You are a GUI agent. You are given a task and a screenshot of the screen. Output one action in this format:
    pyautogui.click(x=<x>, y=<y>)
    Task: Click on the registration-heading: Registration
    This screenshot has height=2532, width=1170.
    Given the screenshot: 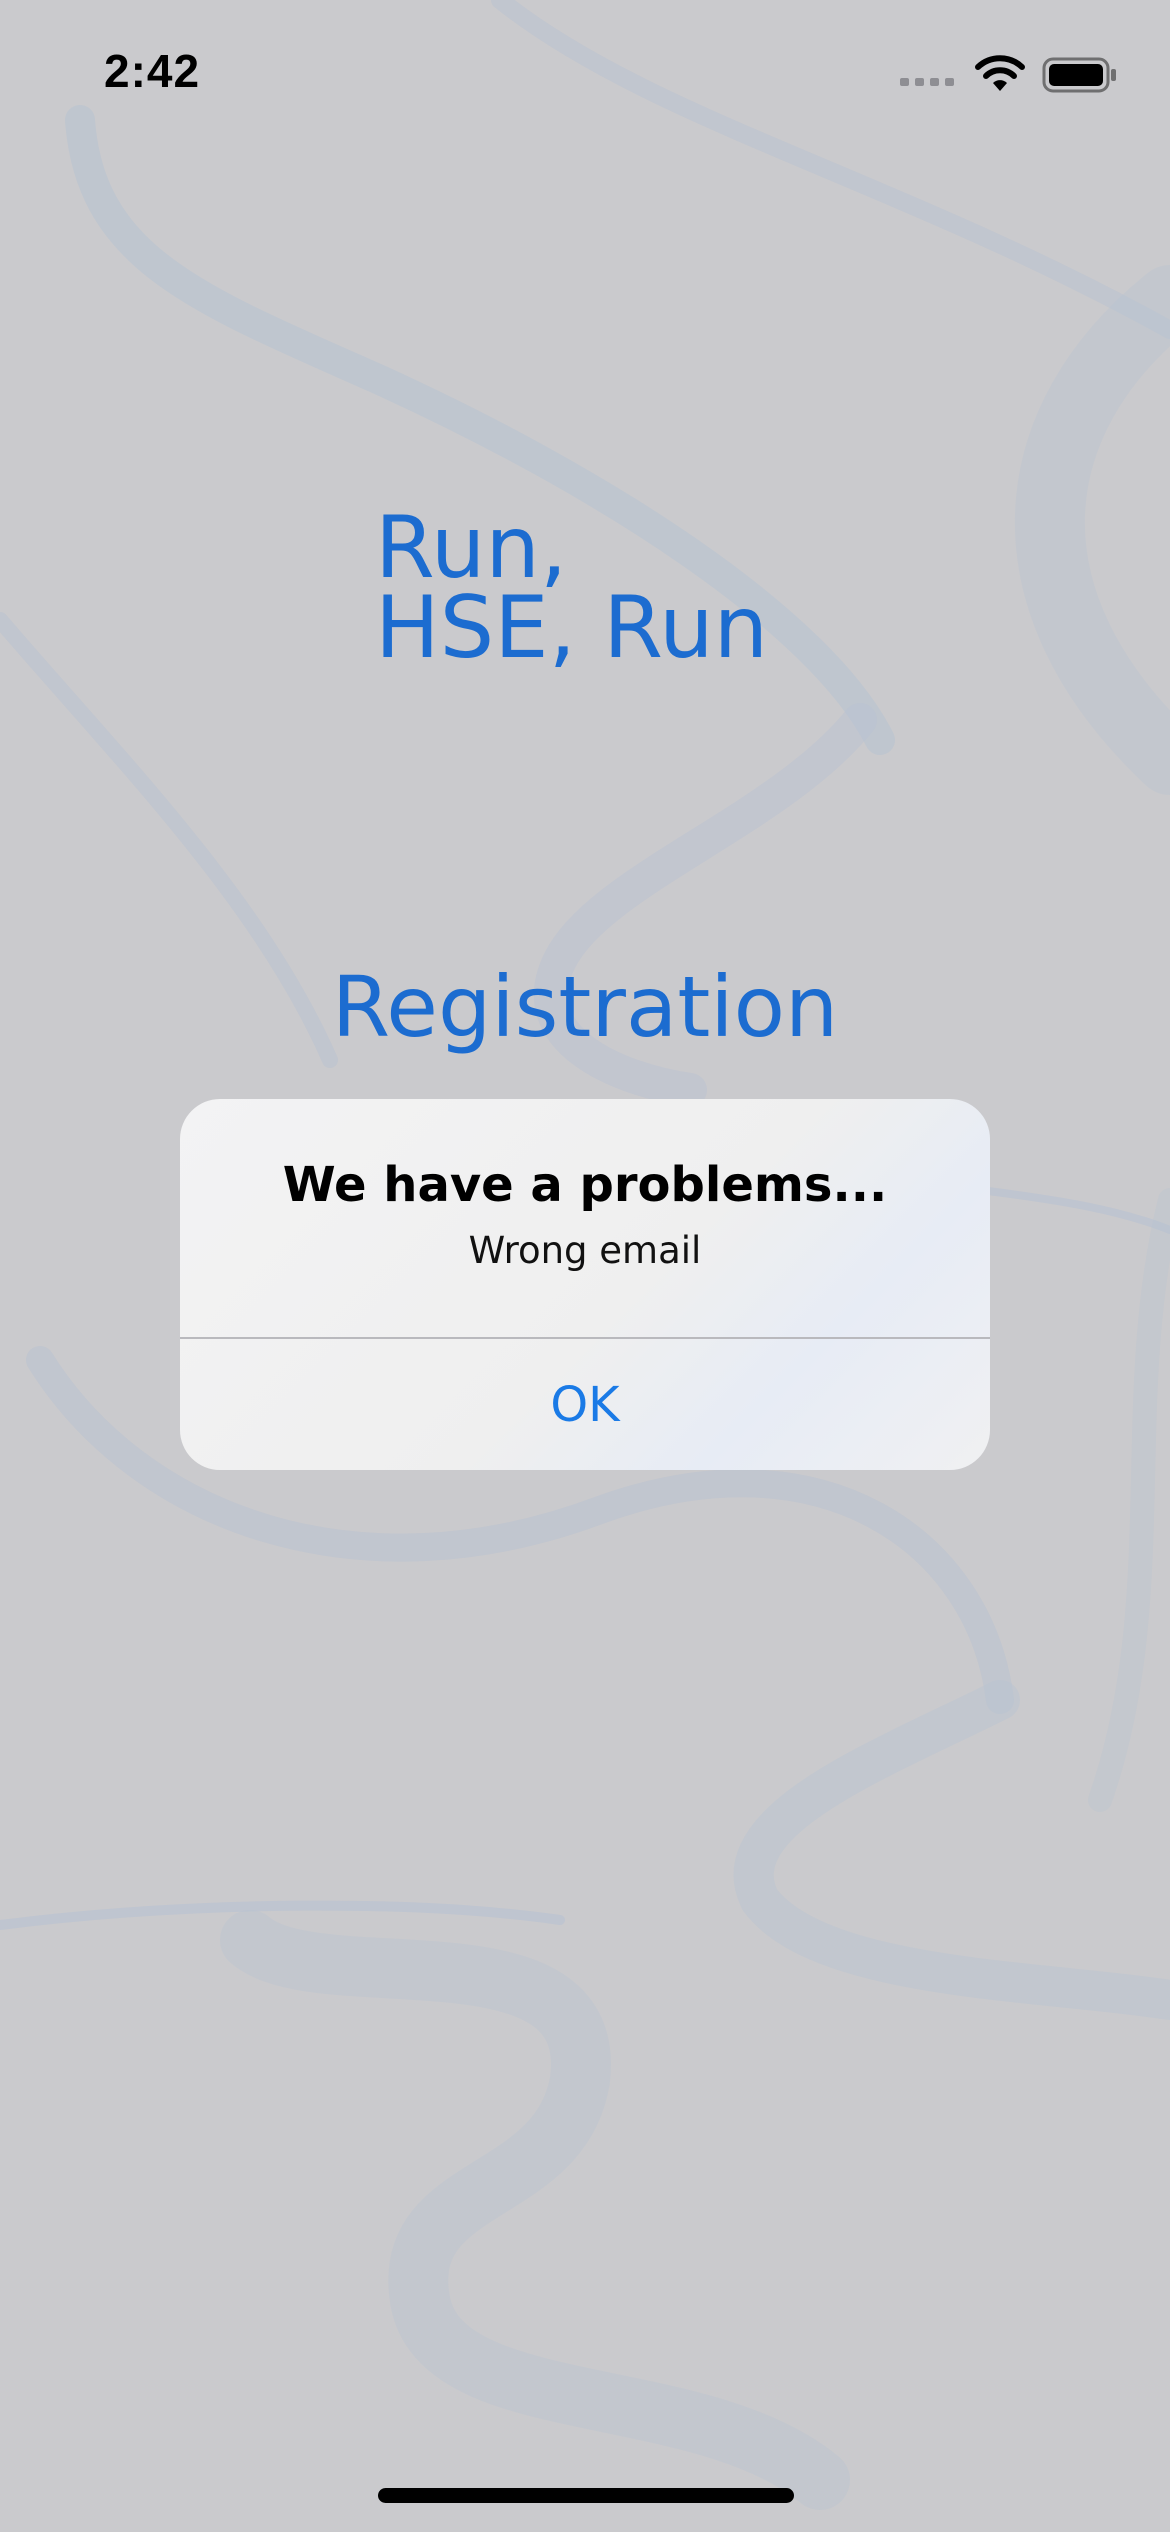 What is the action you would take?
    pyautogui.click(x=585, y=1007)
    